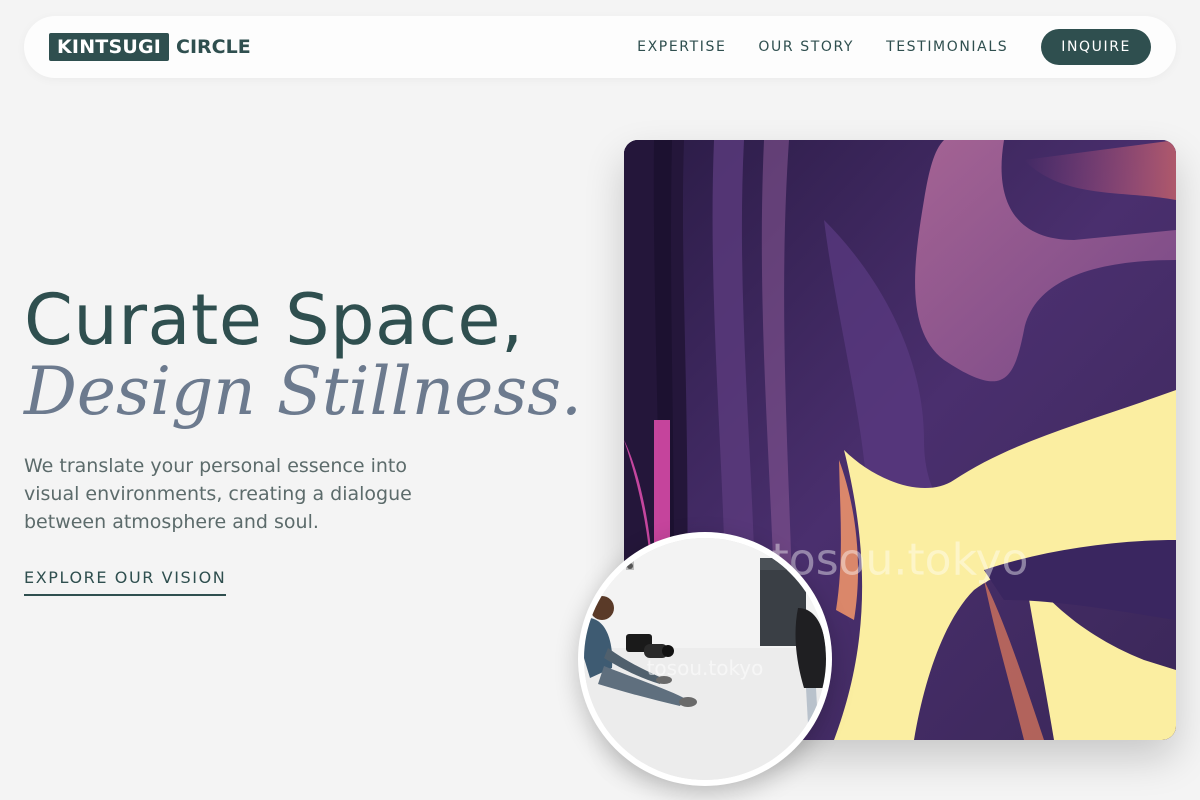 This screenshot has height=800, width=1200. Describe the element at coordinates (806, 47) in the screenshot. I see `nav-link-our-story: OUR STORY` at that location.